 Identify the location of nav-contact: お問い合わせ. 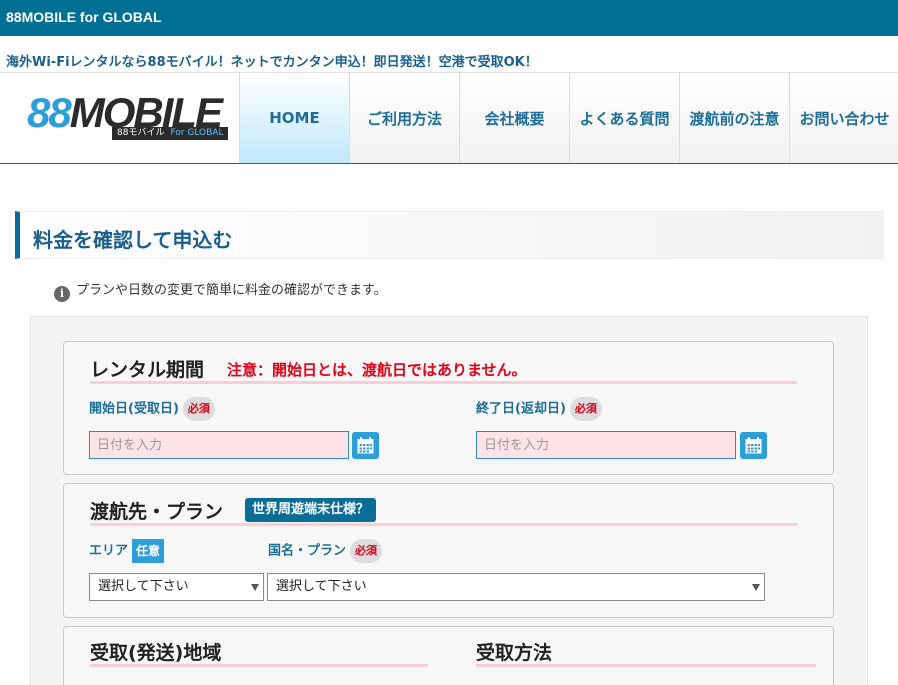
(844, 118).